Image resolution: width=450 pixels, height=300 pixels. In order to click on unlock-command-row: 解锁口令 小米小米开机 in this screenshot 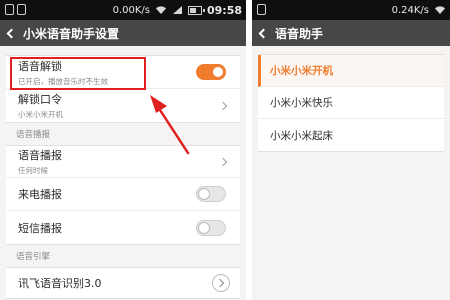, I will do `click(123, 105)`.